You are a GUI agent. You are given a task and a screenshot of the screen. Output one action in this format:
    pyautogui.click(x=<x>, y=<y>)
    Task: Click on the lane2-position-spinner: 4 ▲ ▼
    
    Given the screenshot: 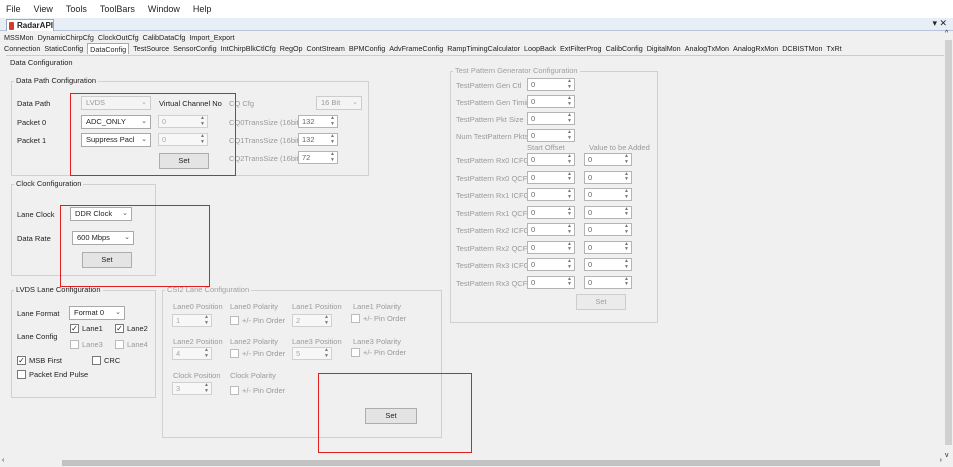 What is the action you would take?
    pyautogui.click(x=192, y=353)
    